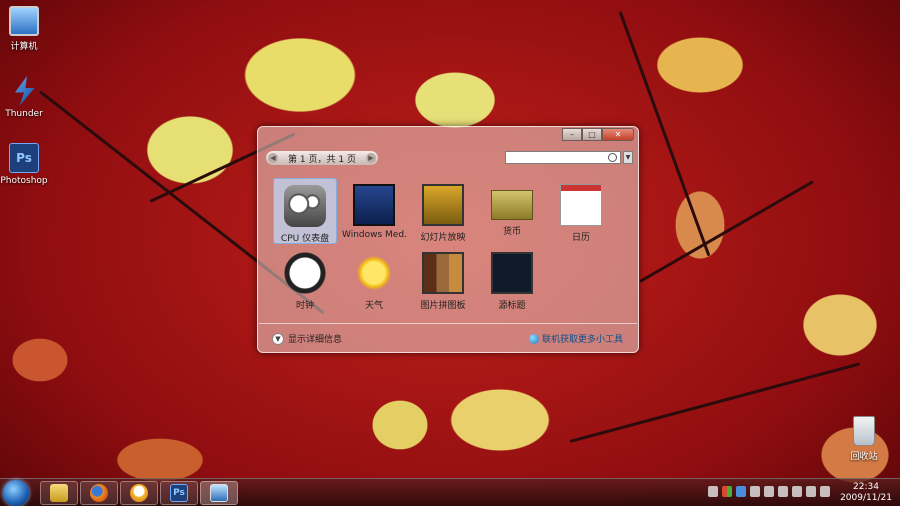  I want to click on tray-music-icon, so click(769, 491).